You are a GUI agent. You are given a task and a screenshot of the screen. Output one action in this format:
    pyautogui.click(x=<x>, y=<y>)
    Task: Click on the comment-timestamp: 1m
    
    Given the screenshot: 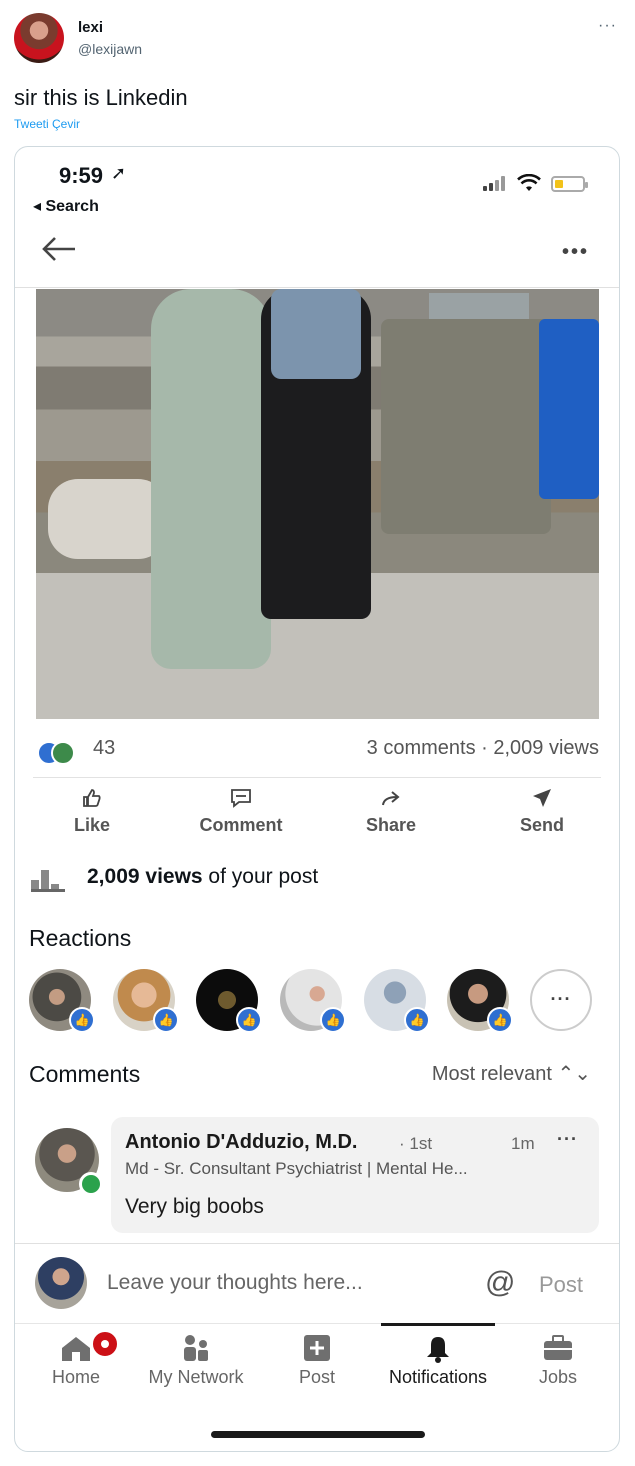 What is the action you would take?
    pyautogui.click(x=523, y=1143)
    